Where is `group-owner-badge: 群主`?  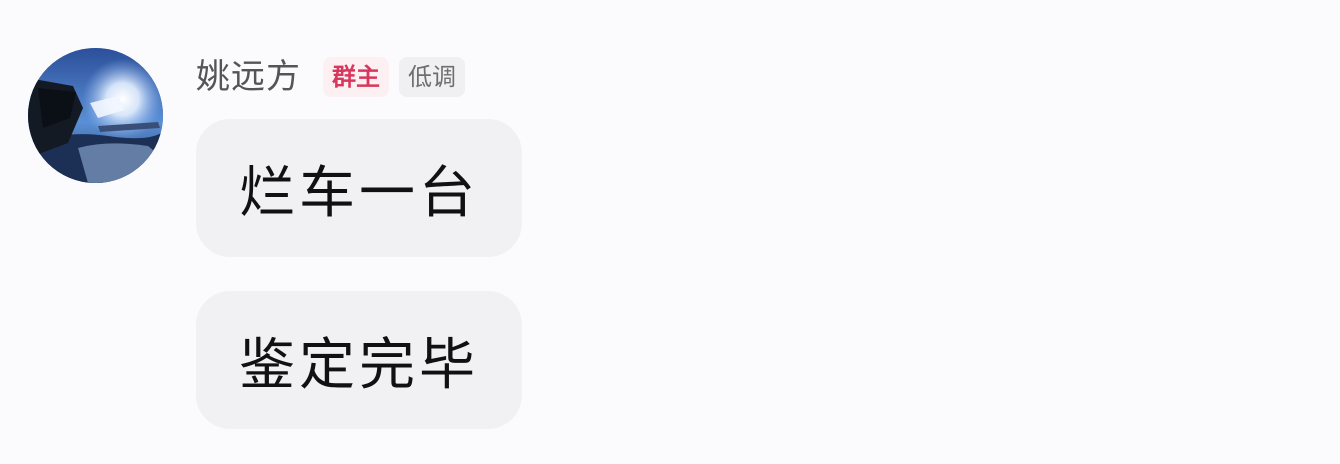 group-owner-badge: 群主 is located at coordinates (356, 77).